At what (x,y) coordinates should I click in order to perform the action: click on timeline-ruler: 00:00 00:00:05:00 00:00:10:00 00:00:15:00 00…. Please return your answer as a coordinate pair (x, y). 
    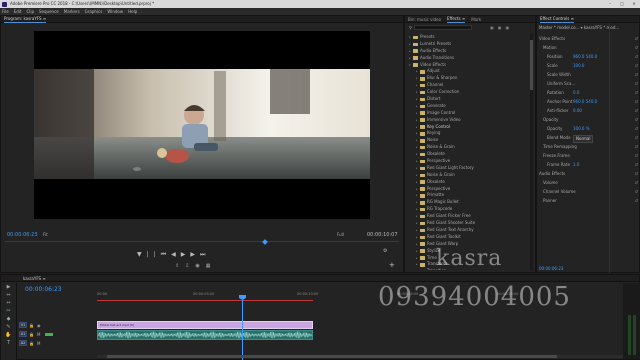
    Looking at the image, I should click on (367, 293).